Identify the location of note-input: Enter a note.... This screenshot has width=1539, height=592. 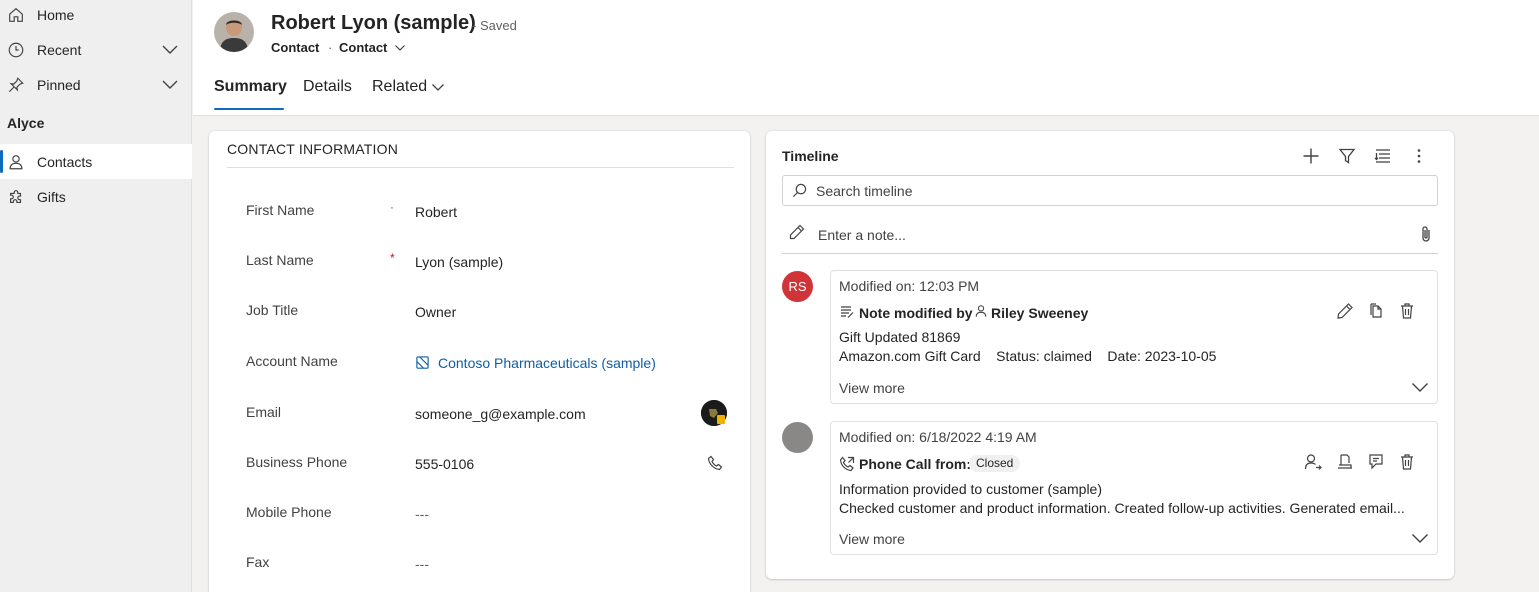
(862, 235).